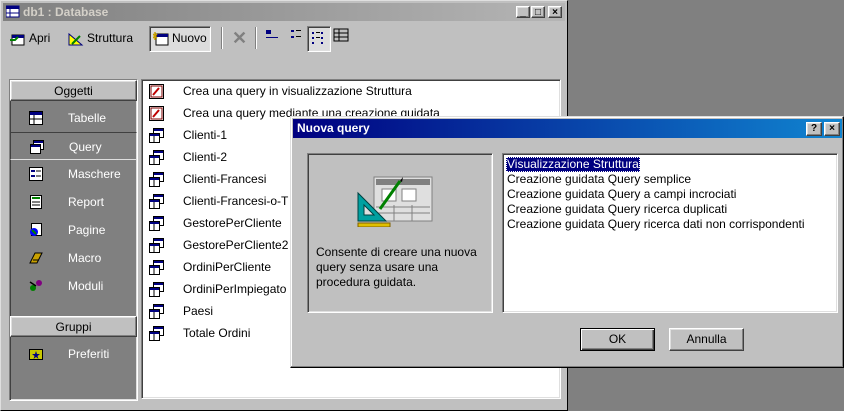 The image size is (844, 411). What do you see at coordinates (66, 12) in the screenshot?
I see `database-window-title: db1 : Database` at bounding box center [66, 12].